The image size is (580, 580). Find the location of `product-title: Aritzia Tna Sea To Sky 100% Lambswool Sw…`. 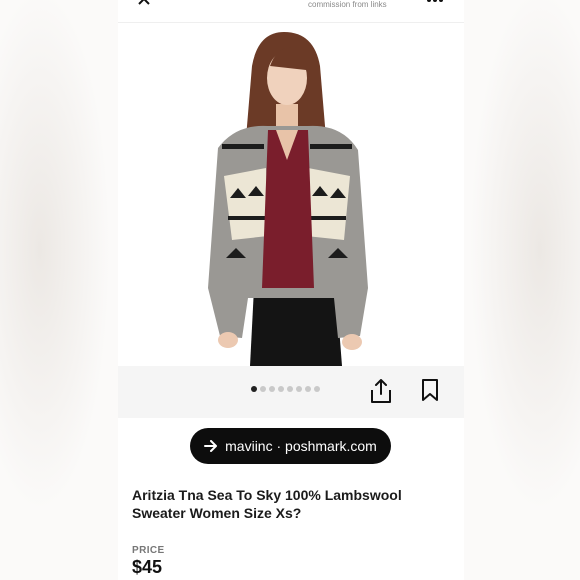

product-title: Aritzia Tna Sea To Sky 100% Lambswool Sw… is located at coordinates (267, 504).